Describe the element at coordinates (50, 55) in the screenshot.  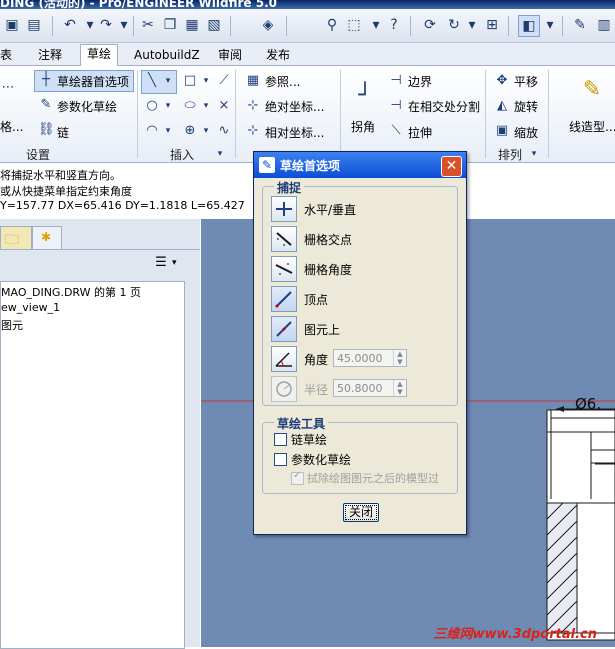
I see `tab-annotate: 注释` at that location.